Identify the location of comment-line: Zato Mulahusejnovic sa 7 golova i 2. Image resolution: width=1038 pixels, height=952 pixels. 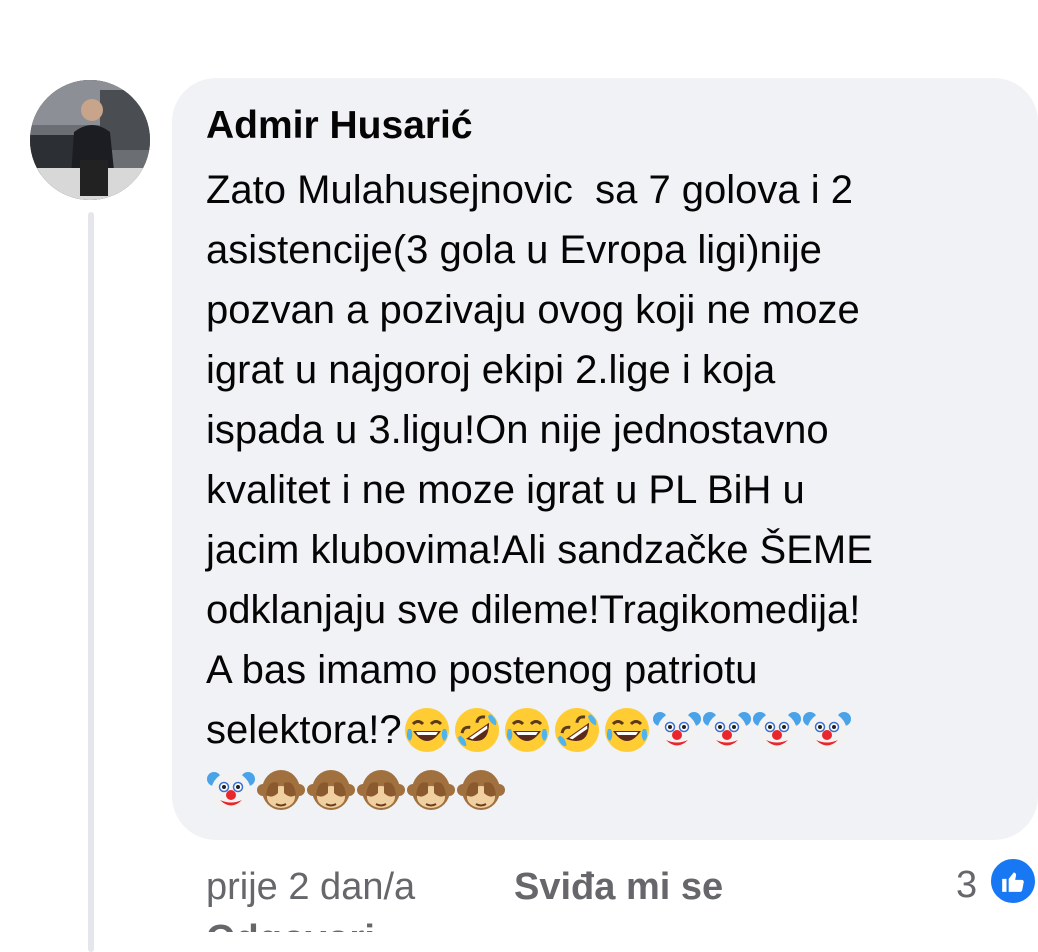
(530, 190).